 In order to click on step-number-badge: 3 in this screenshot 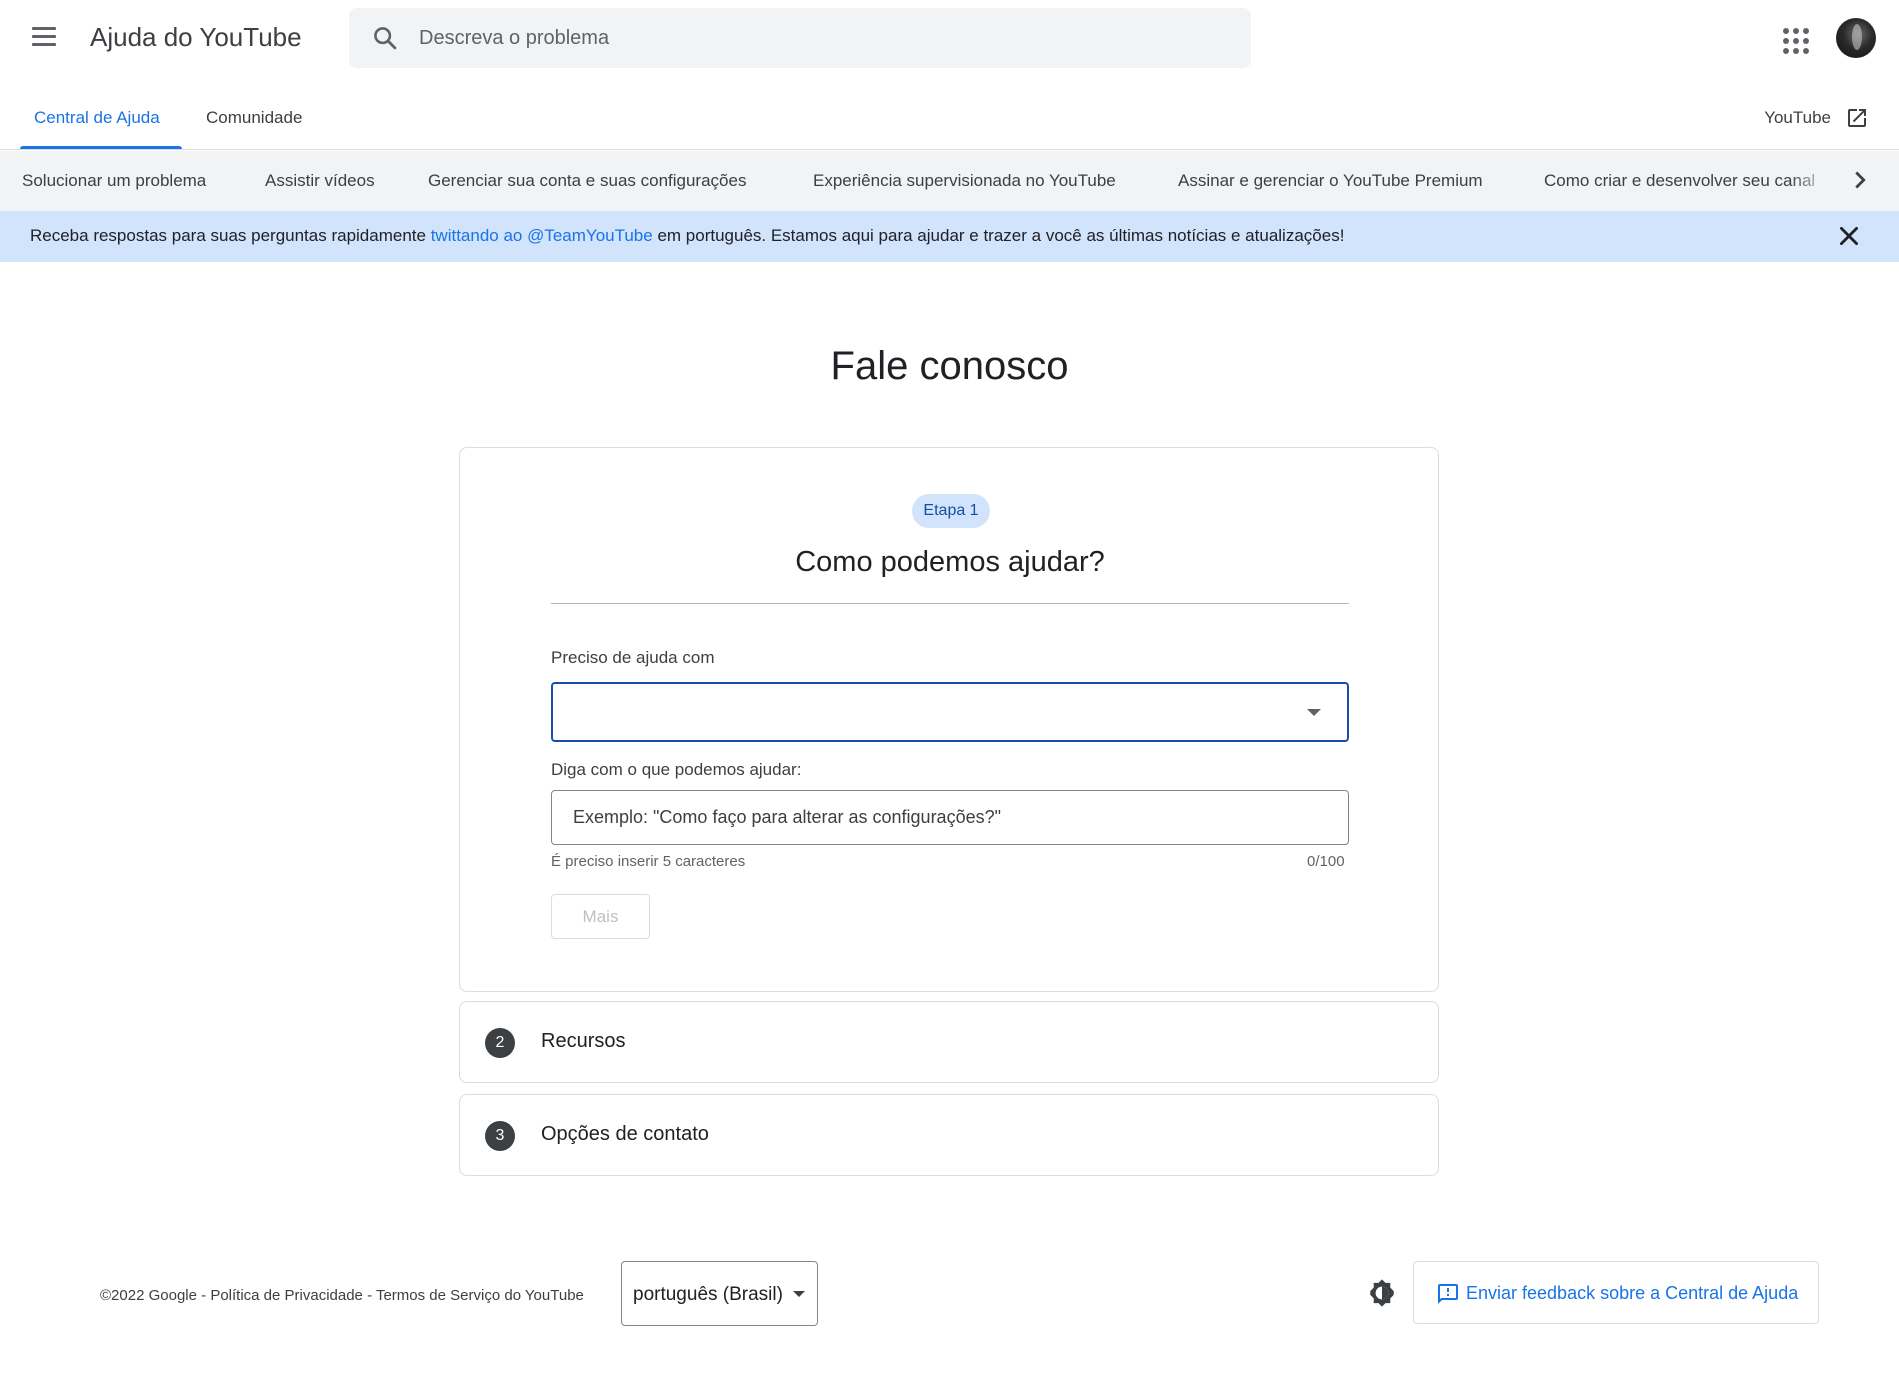, I will do `click(500, 1136)`.